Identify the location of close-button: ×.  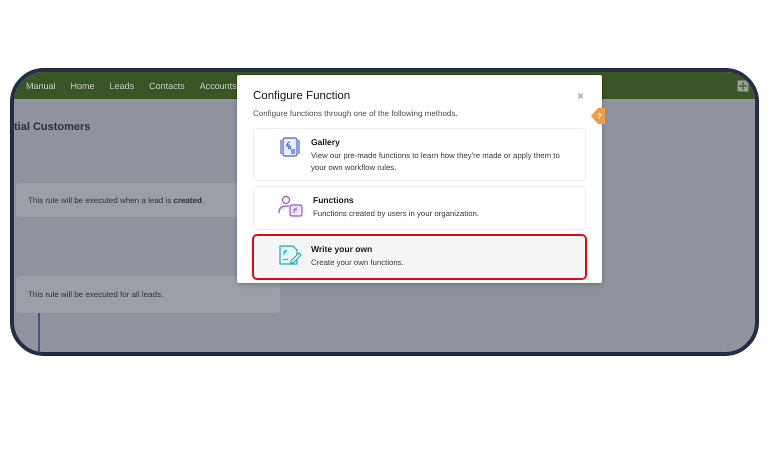
(580, 96).